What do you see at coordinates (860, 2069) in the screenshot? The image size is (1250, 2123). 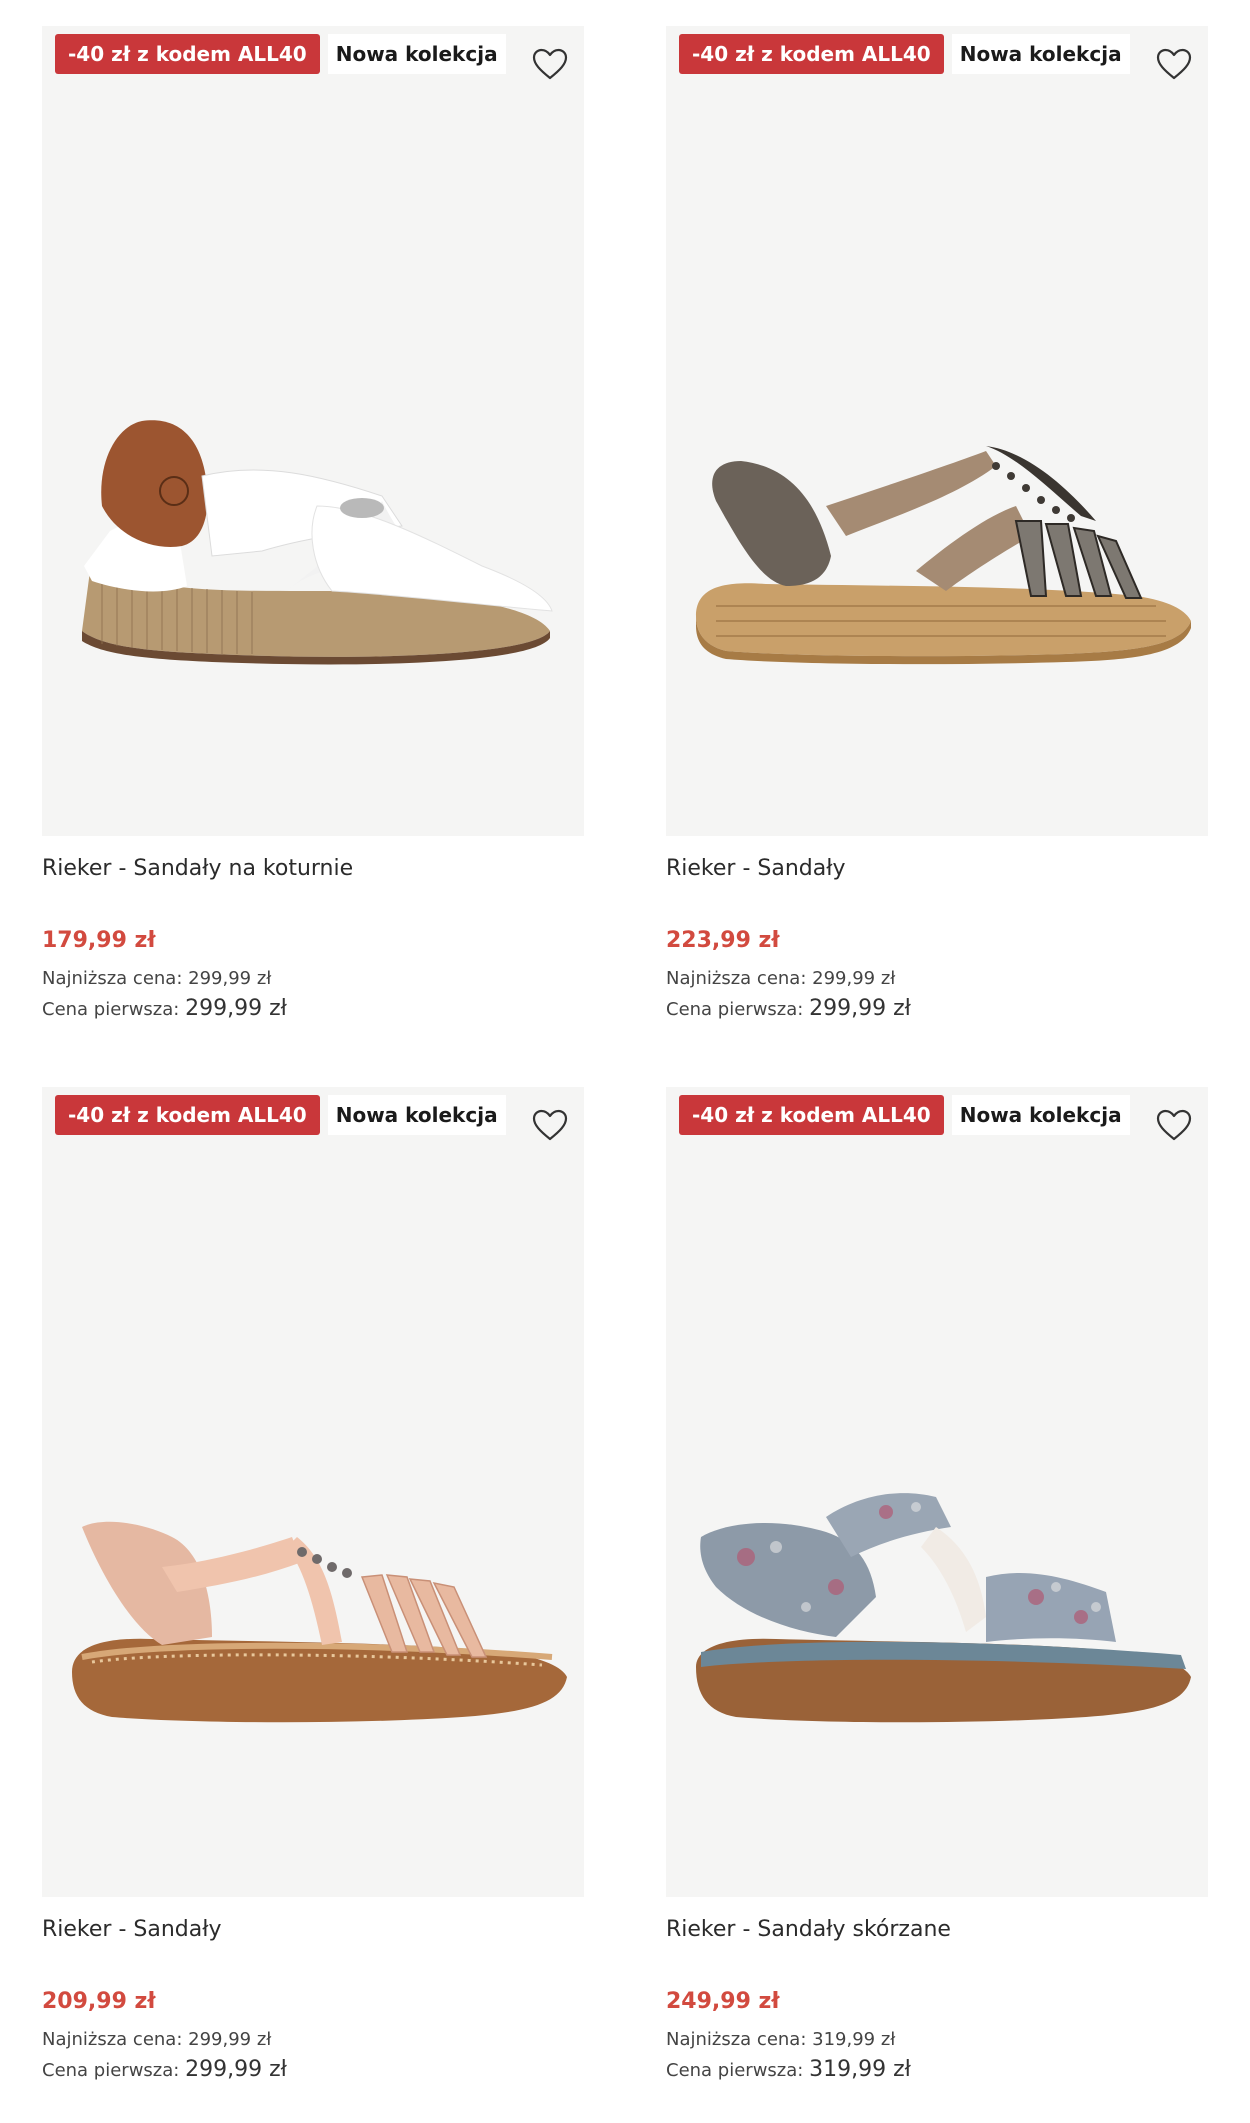 I see `first-price-value: 319,99 zł` at bounding box center [860, 2069].